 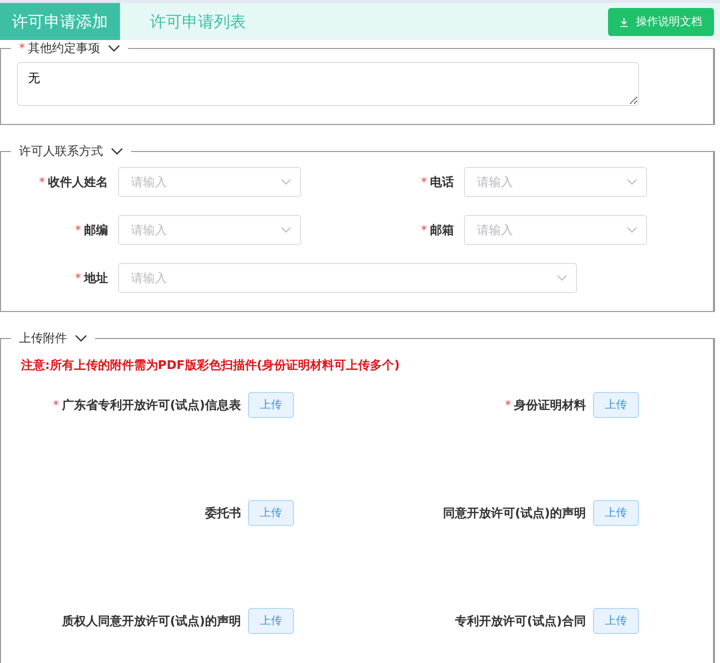 What do you see at coordinates (223, 513) in the screenshot?
I see `upload-label: 委托书` at bounding box center [223, 513].